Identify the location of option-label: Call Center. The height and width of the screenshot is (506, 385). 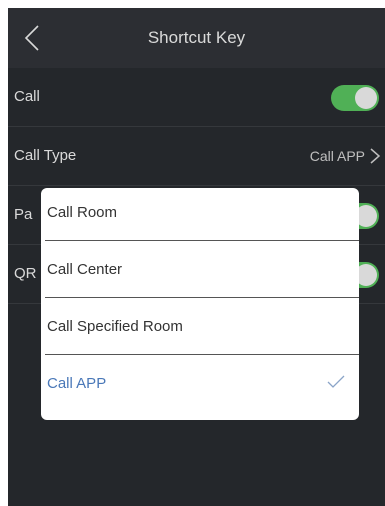
(85, 269).